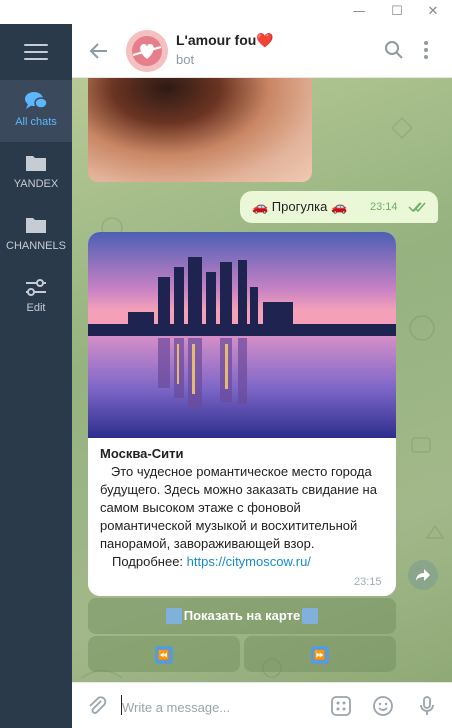  I want to click on message-text: 🚗 Прогулка 🚗, so click(300, 206).